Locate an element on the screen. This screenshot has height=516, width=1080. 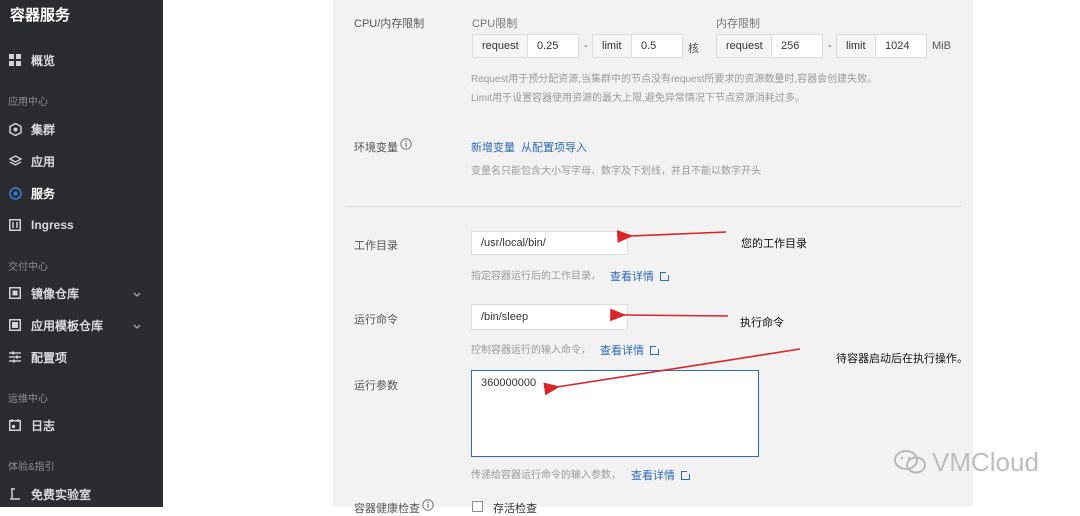
args-annotation: 待容器启动后在执行操作。 is located at coordinates (902, 359).